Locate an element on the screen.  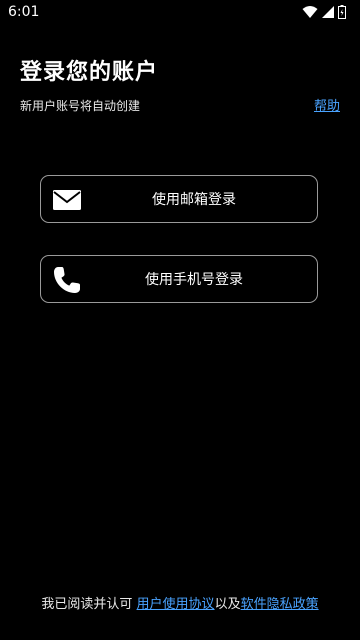
phone-icon is located at coordinates (67, 280).